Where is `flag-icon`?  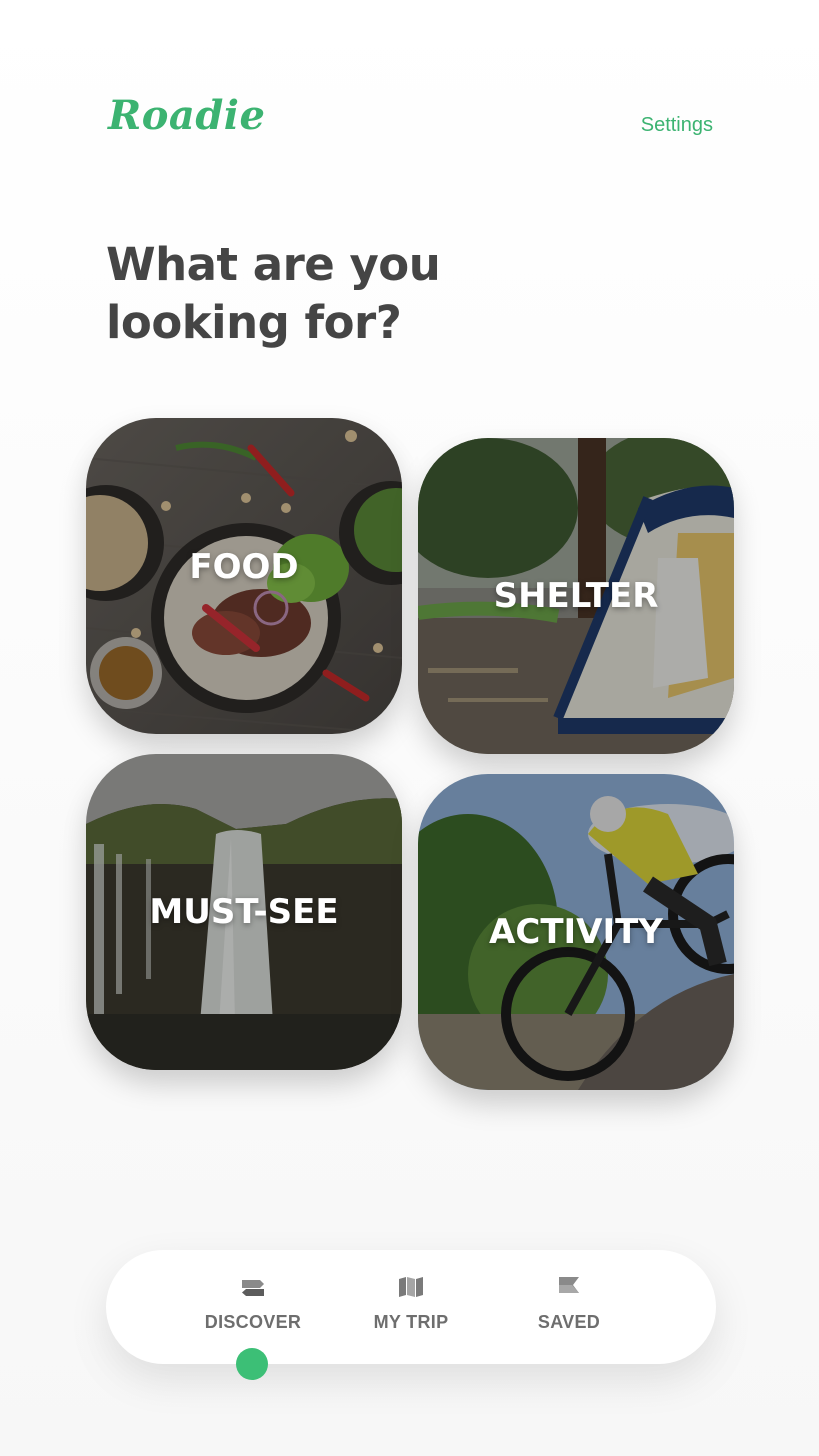
flag-icon is located at coordinates (569, 1285).